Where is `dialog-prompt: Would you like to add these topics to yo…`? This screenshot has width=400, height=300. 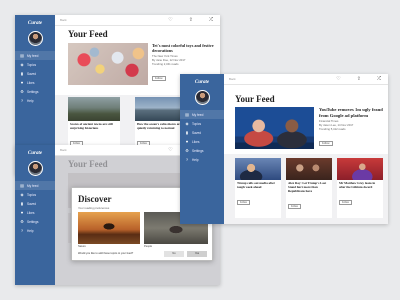
dialog-prompt: Would you like to add these topics to yo… is located at coordinates (106, 253).